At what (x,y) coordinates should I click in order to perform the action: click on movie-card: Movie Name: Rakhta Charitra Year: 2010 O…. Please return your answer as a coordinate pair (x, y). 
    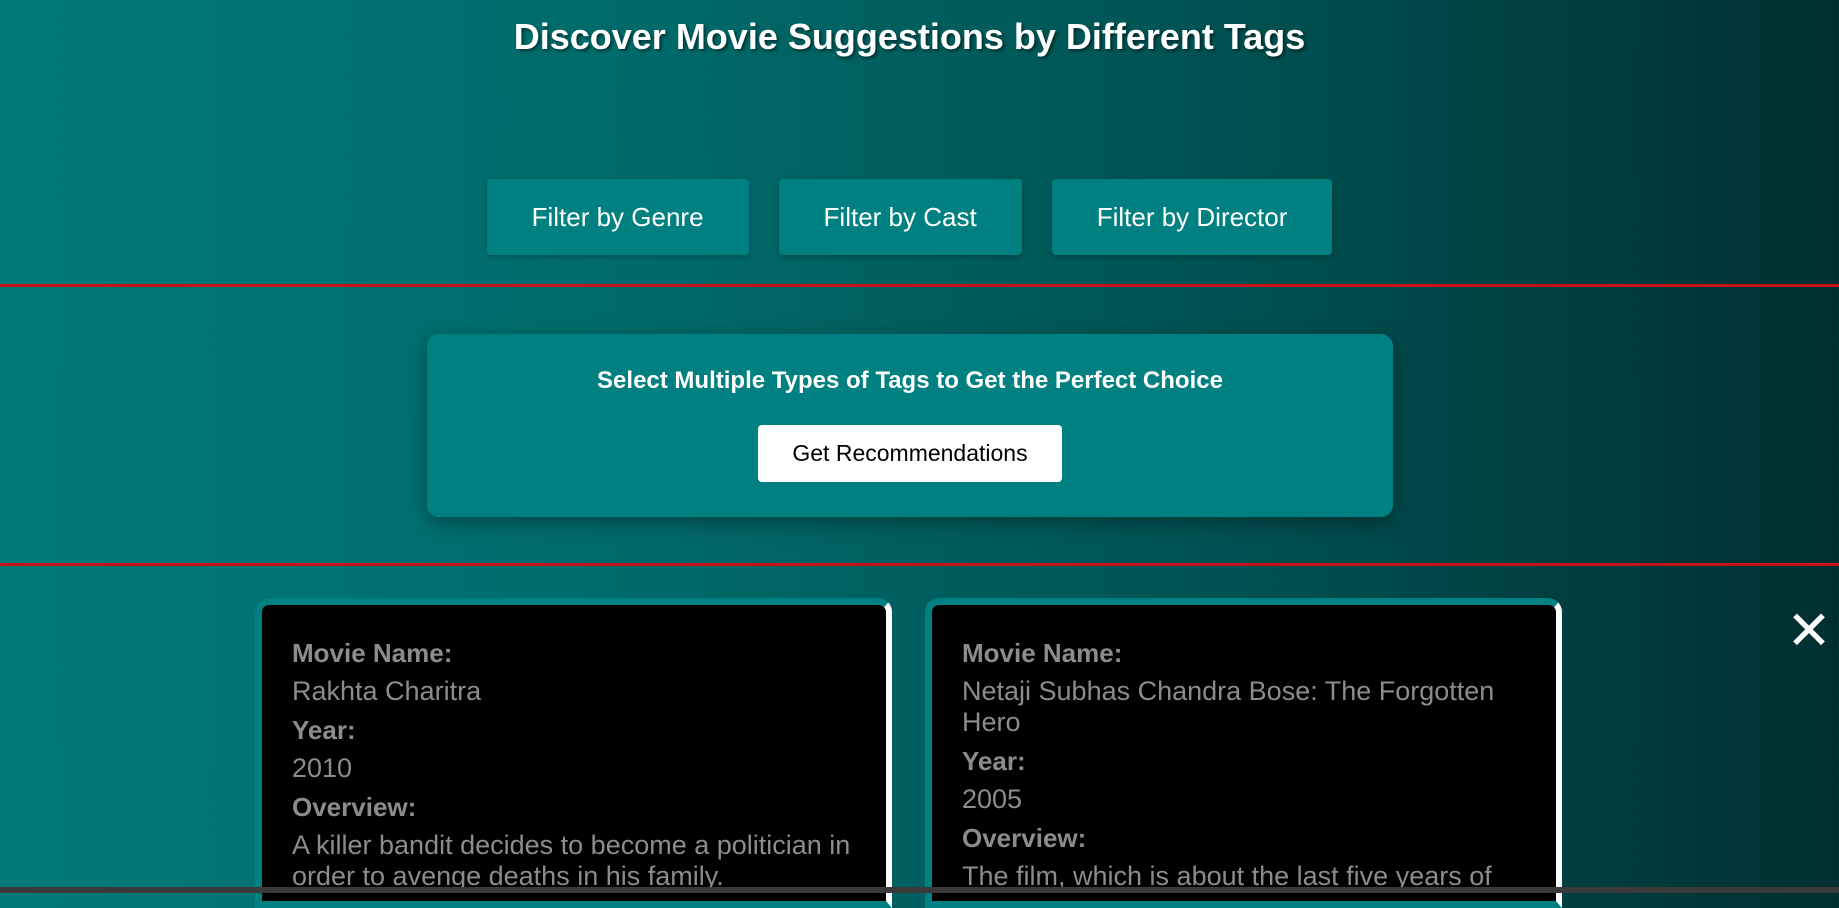
    Looking at the image, I should click on (573, 753).